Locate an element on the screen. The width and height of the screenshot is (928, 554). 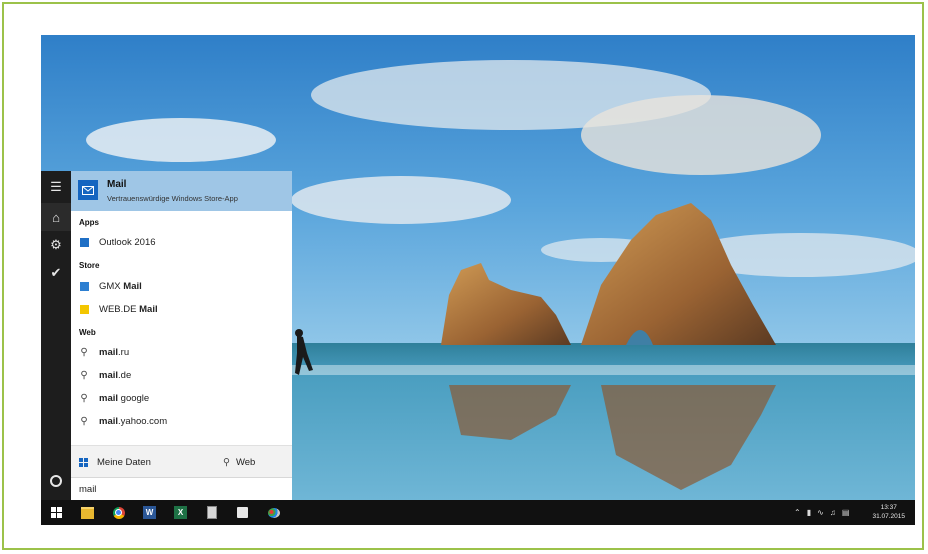
file-explorer-icon is located at coordinates (87, 512).